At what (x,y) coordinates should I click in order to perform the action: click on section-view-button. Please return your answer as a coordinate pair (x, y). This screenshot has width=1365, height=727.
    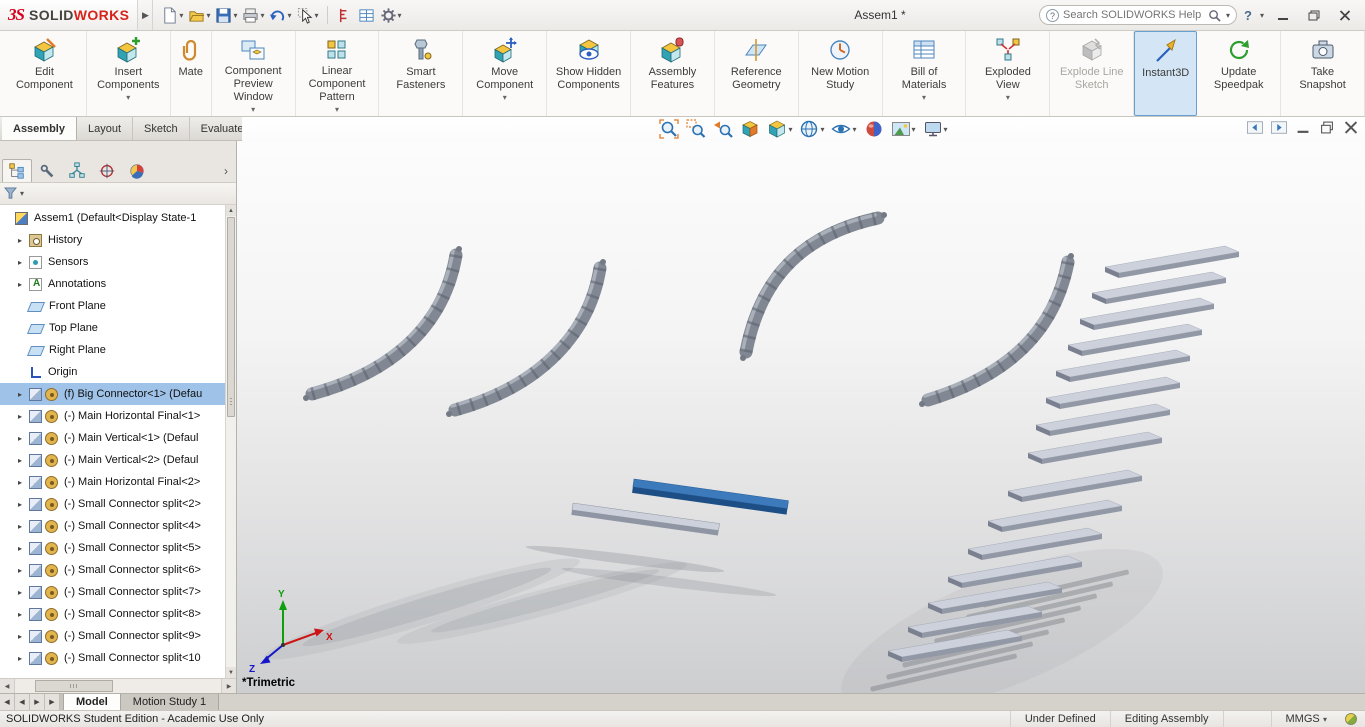
    Looking at the image, I should click on (750, 129).